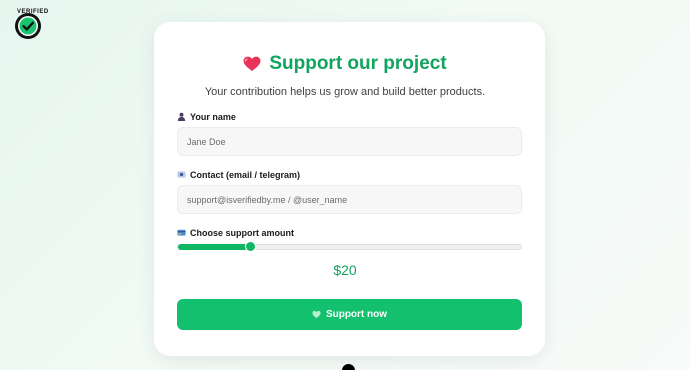 Image resolution: width=690 pixels, height=370 pixels. Describe the element at coordinates (349, 199) in the screenshot. I see `contact-input` at that location.